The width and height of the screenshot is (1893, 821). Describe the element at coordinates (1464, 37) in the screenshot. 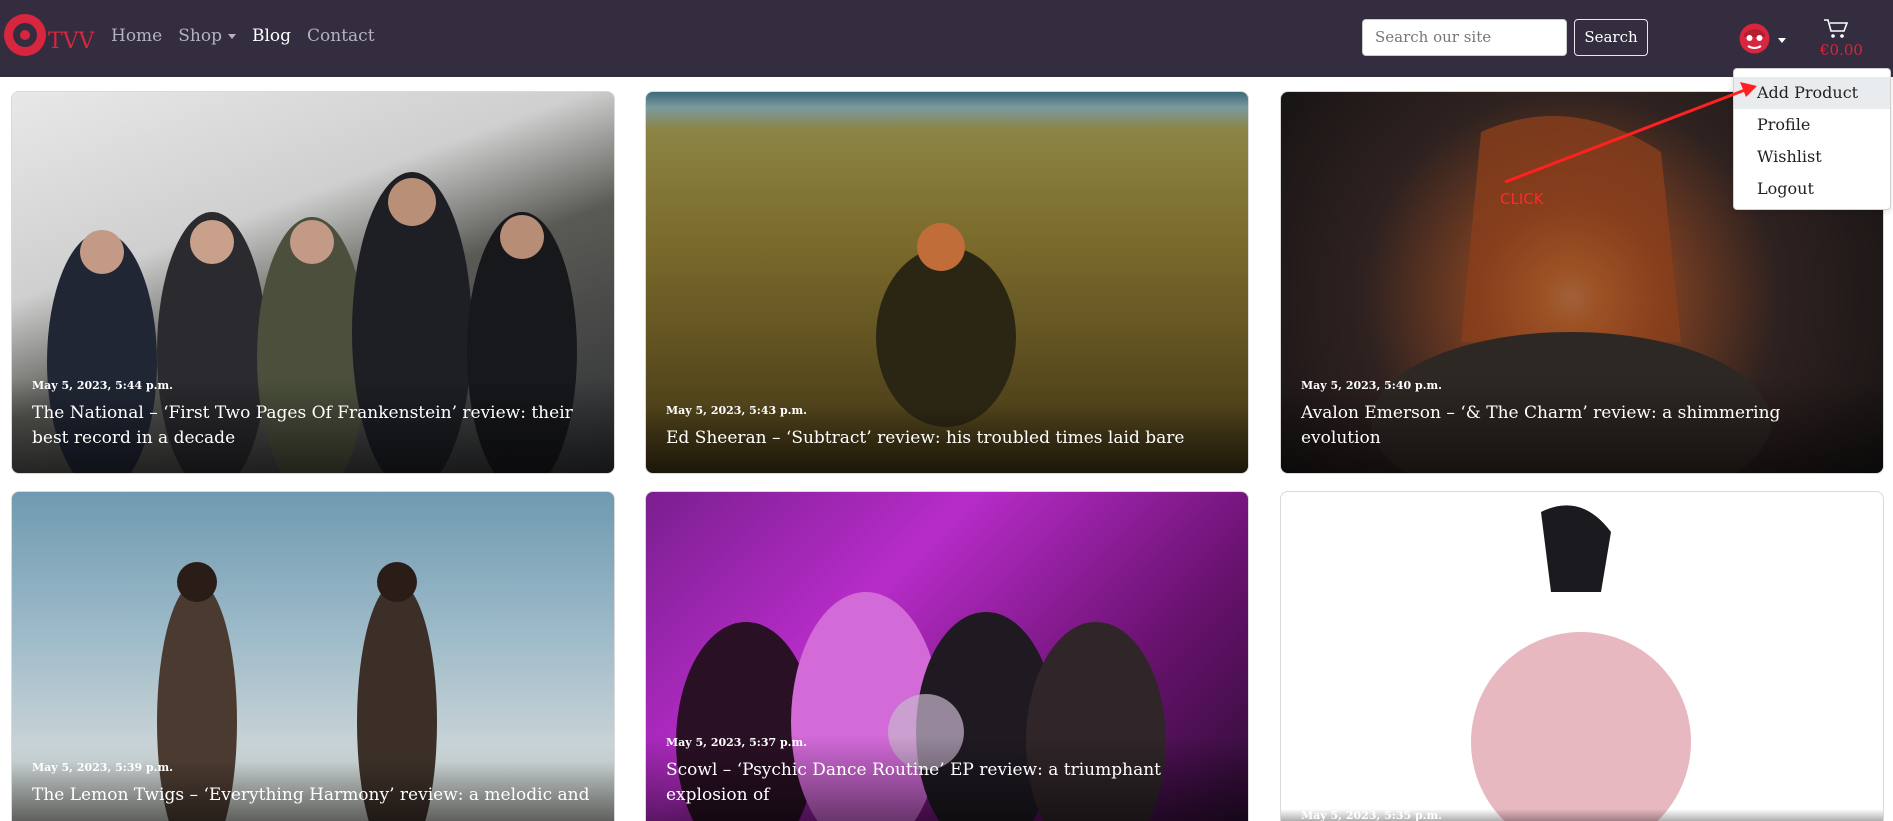

I see `search-input: Search our site` at that location.